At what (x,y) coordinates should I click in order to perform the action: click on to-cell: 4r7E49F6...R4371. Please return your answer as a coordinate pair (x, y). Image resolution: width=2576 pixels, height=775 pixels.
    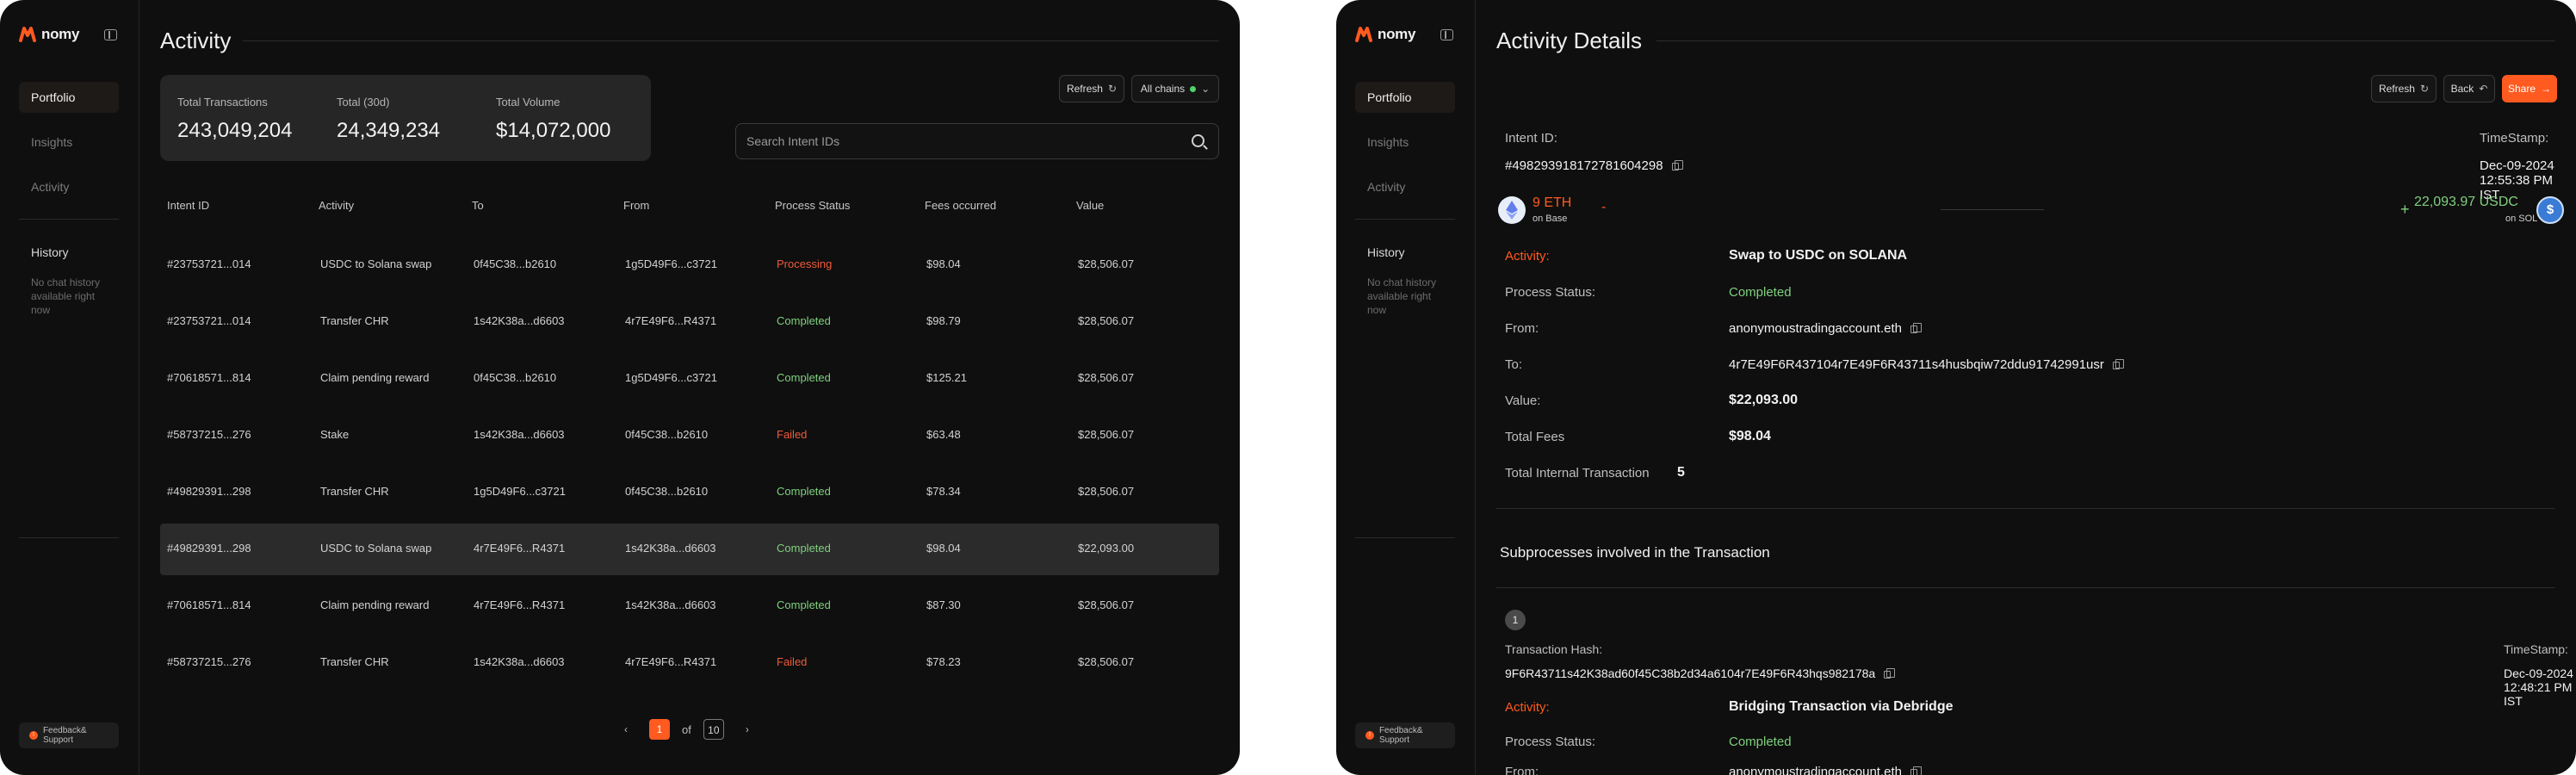
    Looking at the image, I should click on (520, 604).